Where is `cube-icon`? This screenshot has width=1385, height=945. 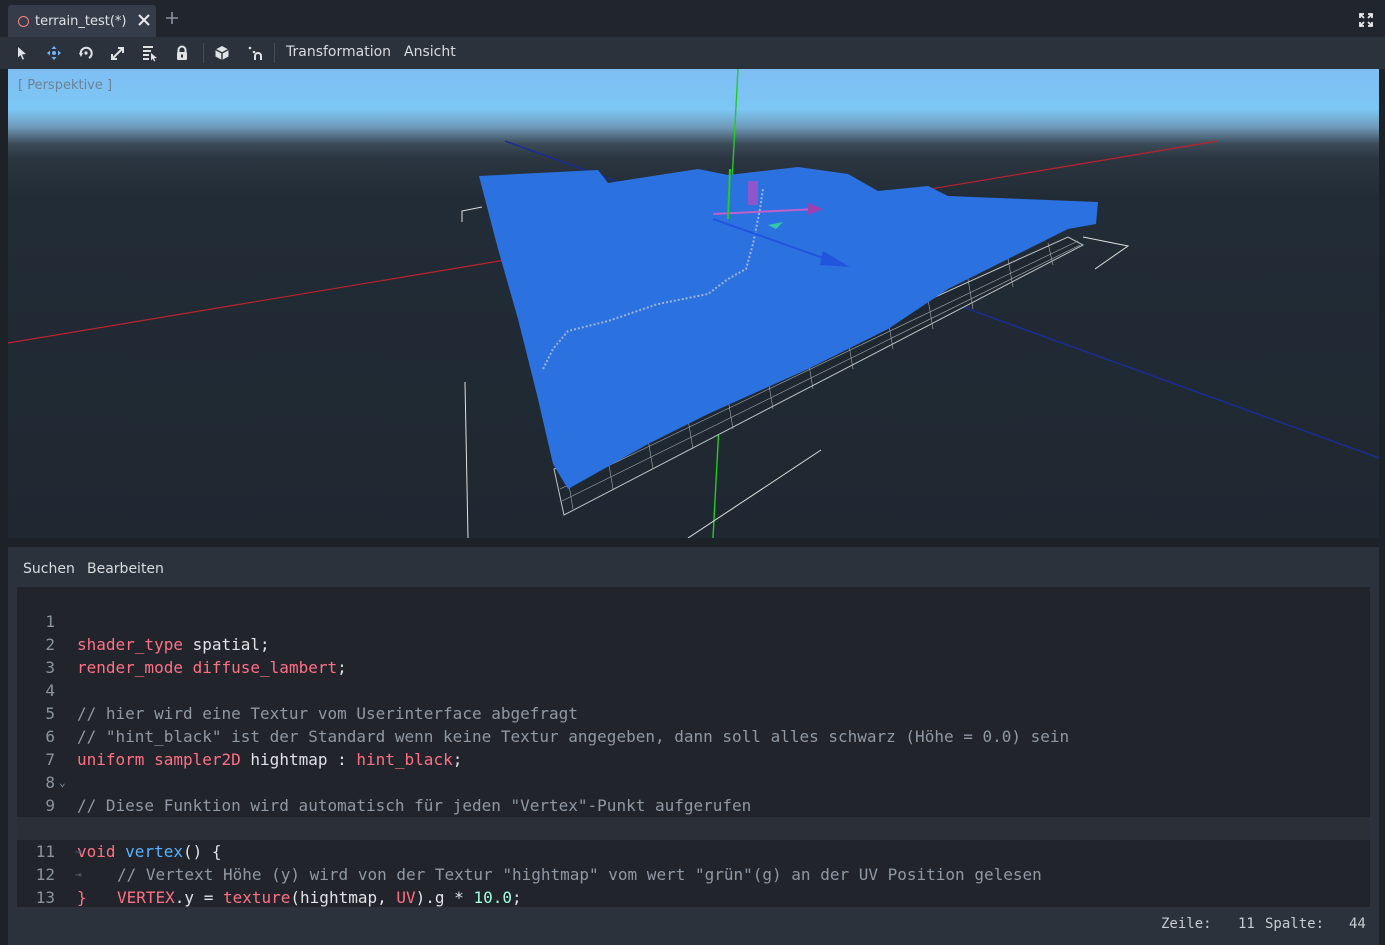 cube-icon is located at coordinates (222, 53).